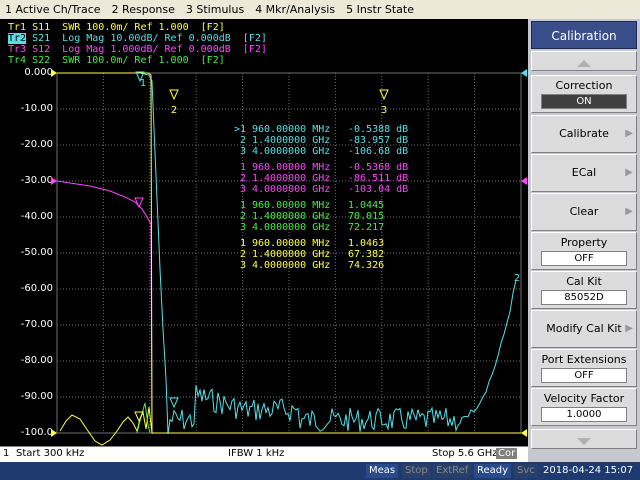 This screenshot has height=480, width=640. I want to click on marker-row: 1 960.00000 MHz -0.5368 dB, so click(328, 167).